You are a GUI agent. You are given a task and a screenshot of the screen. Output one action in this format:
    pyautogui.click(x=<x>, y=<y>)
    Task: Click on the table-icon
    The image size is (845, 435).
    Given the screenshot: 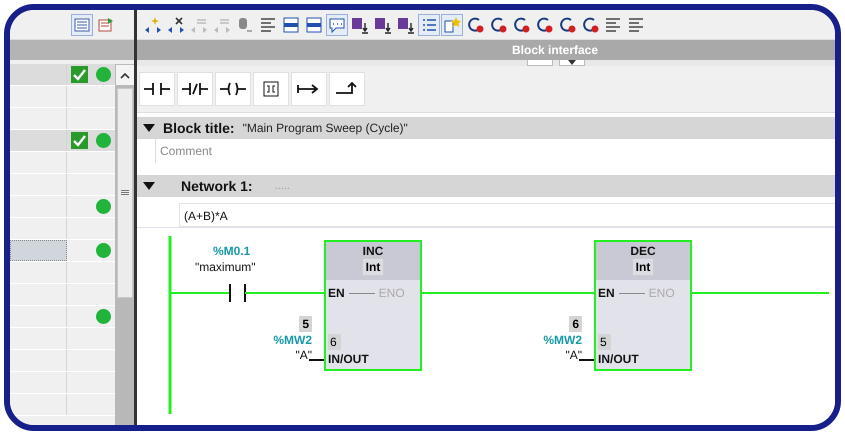 What is the action you would take?
    pyautogui.click(x=82, y=24)
    